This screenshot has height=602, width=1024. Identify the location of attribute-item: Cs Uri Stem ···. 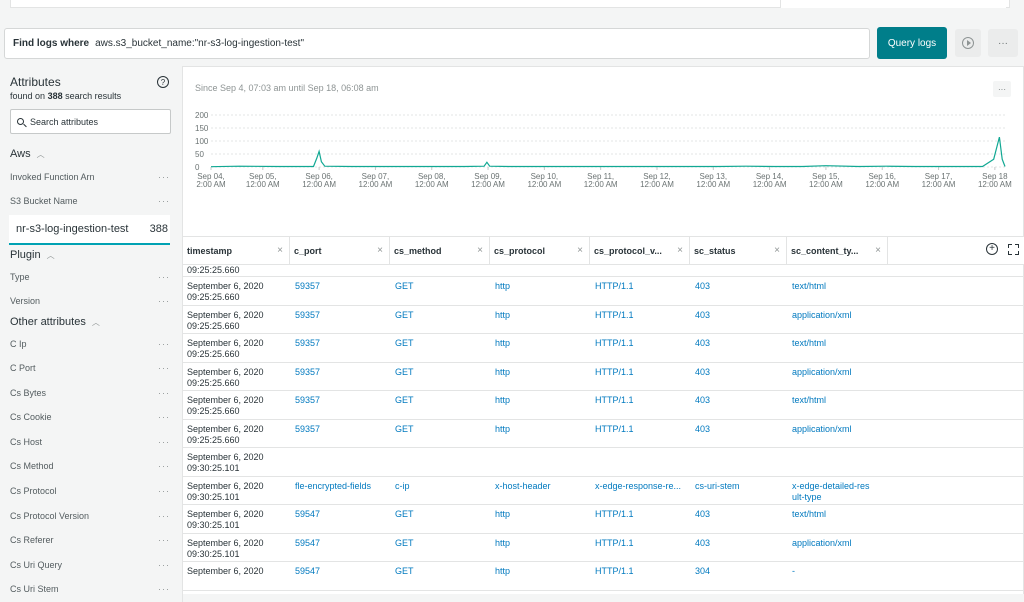
(90, 589).